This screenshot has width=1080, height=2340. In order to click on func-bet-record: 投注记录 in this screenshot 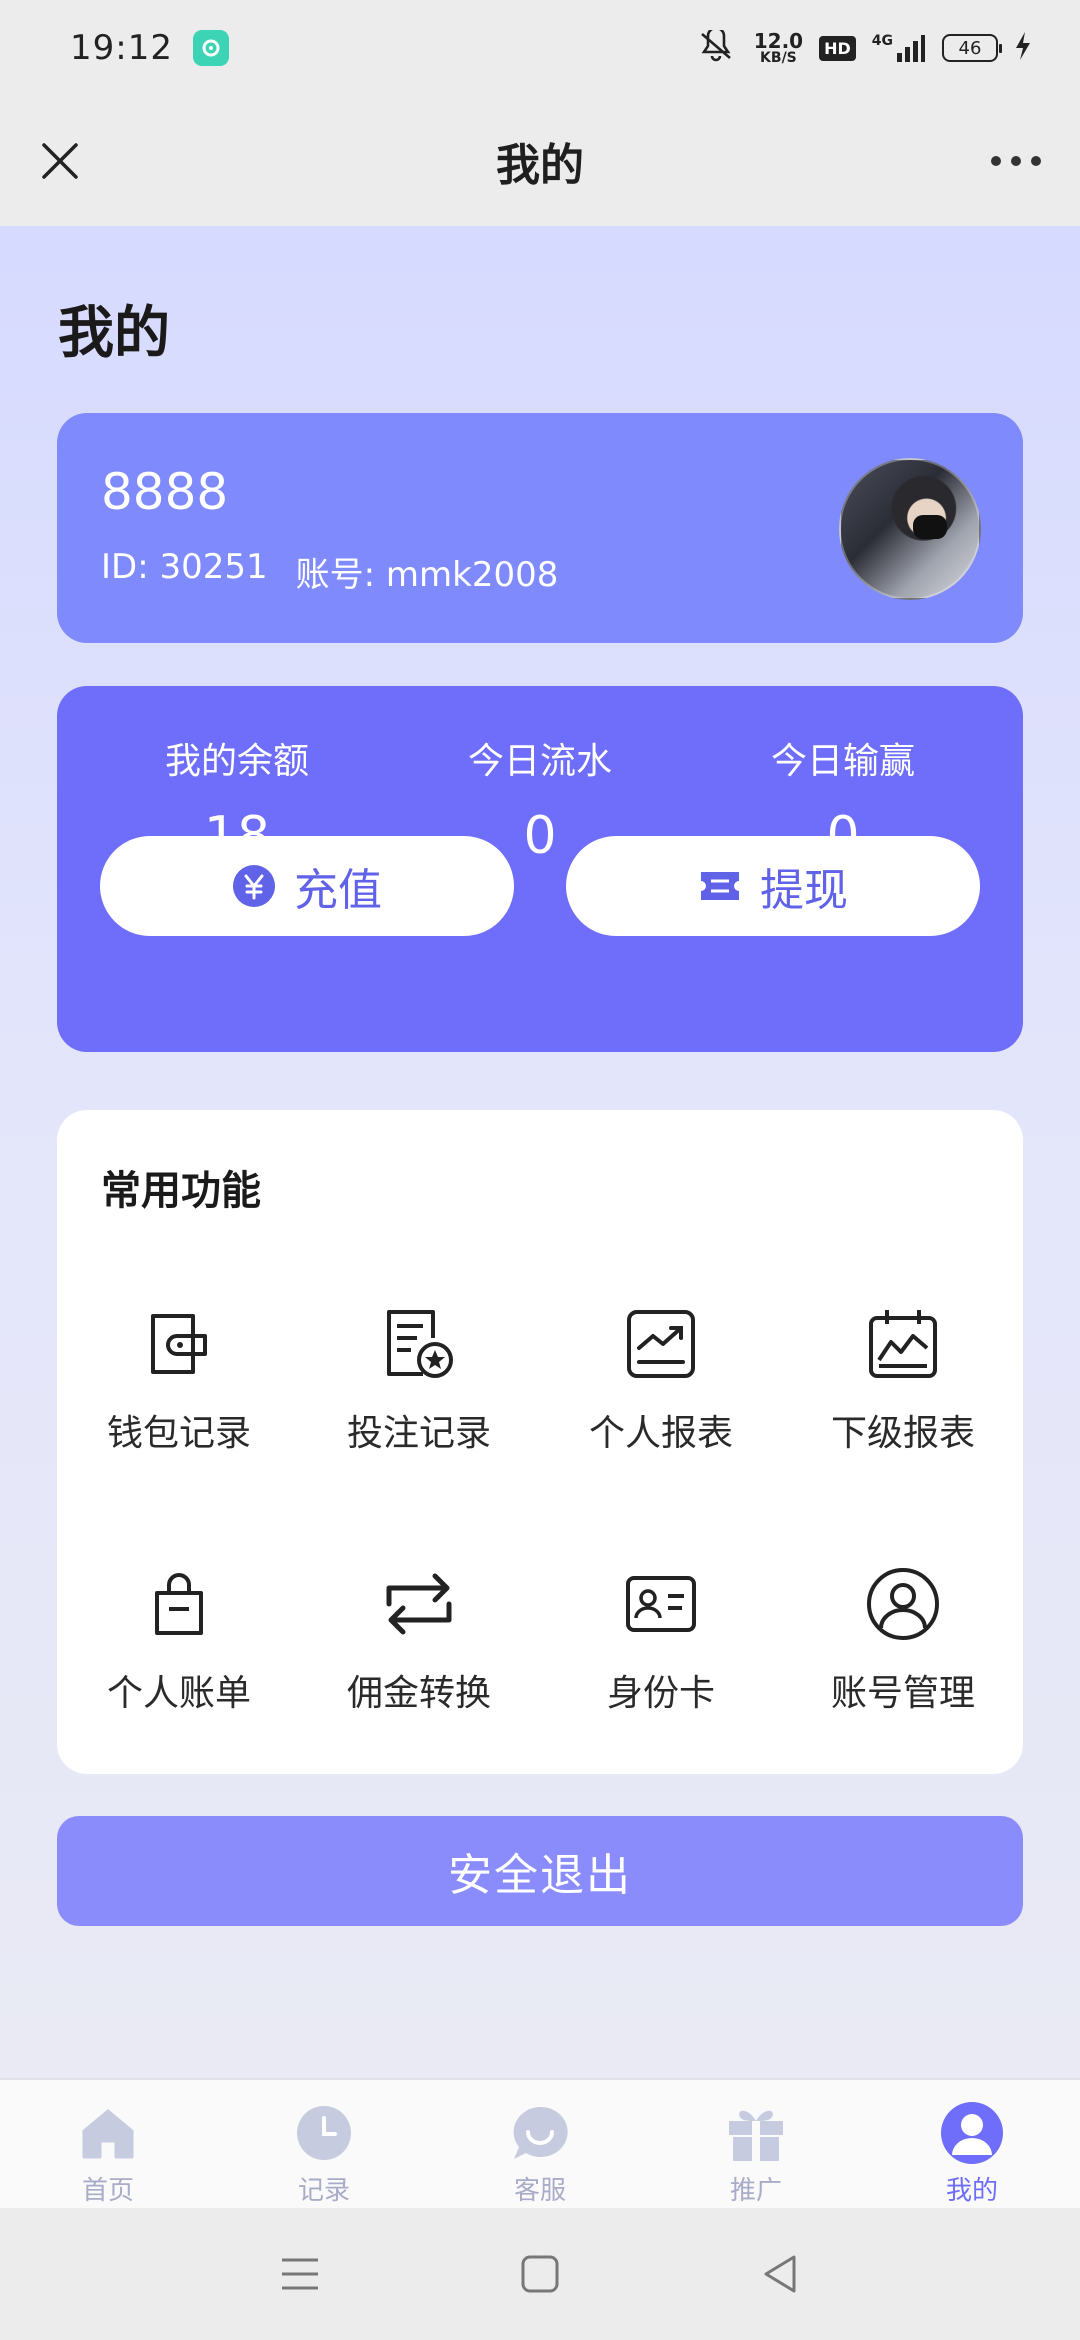, I will do `click(419, 1381)`.